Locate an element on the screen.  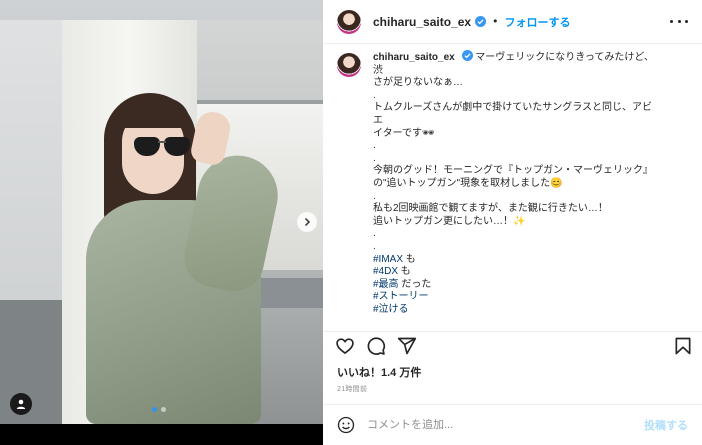
comment-button is located at coordinates (376, 346).